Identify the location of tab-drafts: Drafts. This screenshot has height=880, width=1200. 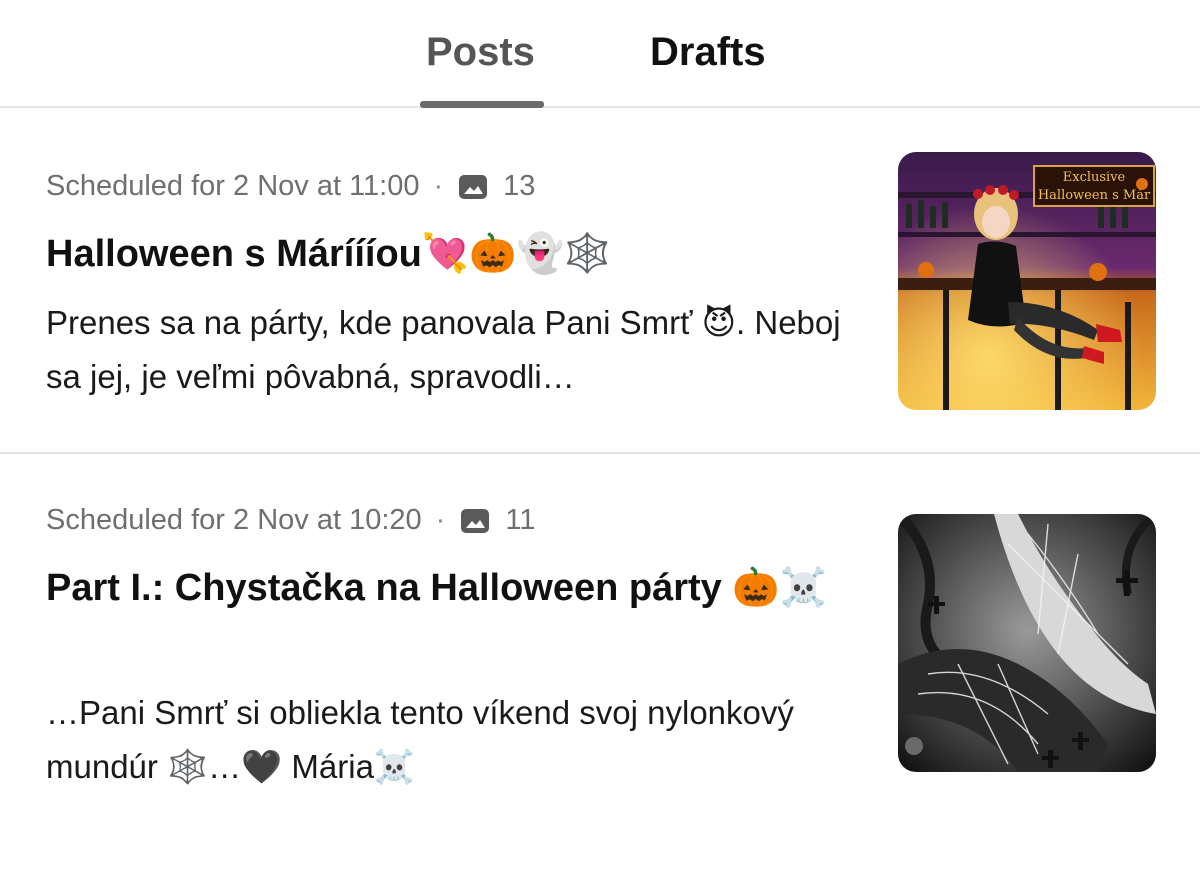
(708, 52).